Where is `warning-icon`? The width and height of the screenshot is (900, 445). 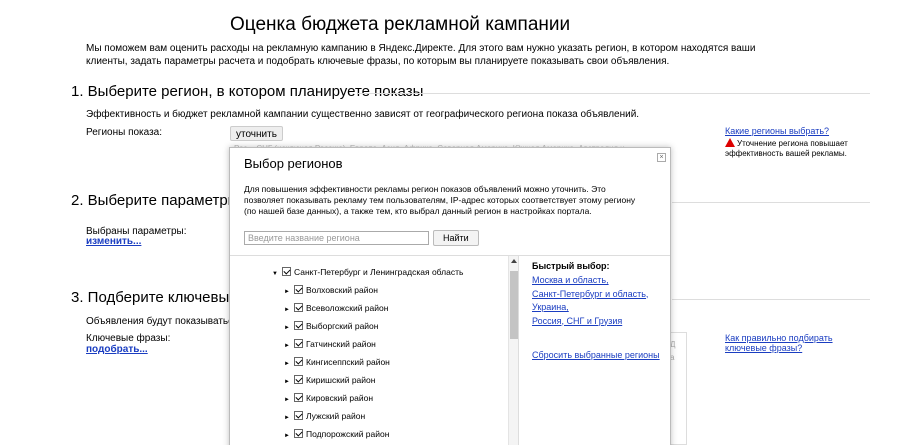
warning-icon is located at coordinates (730, 142).